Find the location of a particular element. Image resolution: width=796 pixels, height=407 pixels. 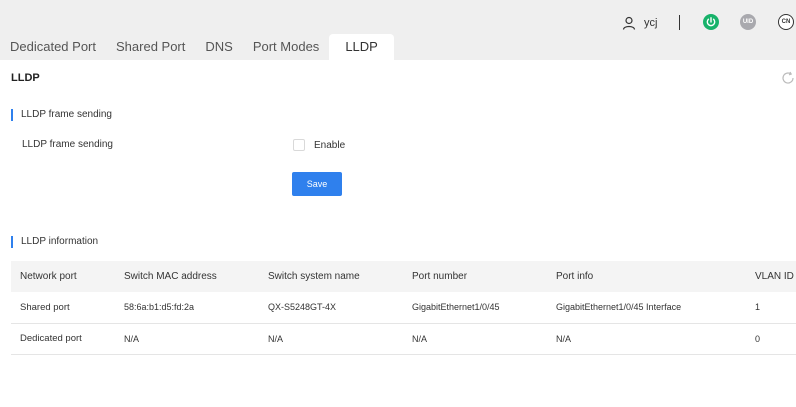

enable-checkbox is located at coordinates (299, 145).